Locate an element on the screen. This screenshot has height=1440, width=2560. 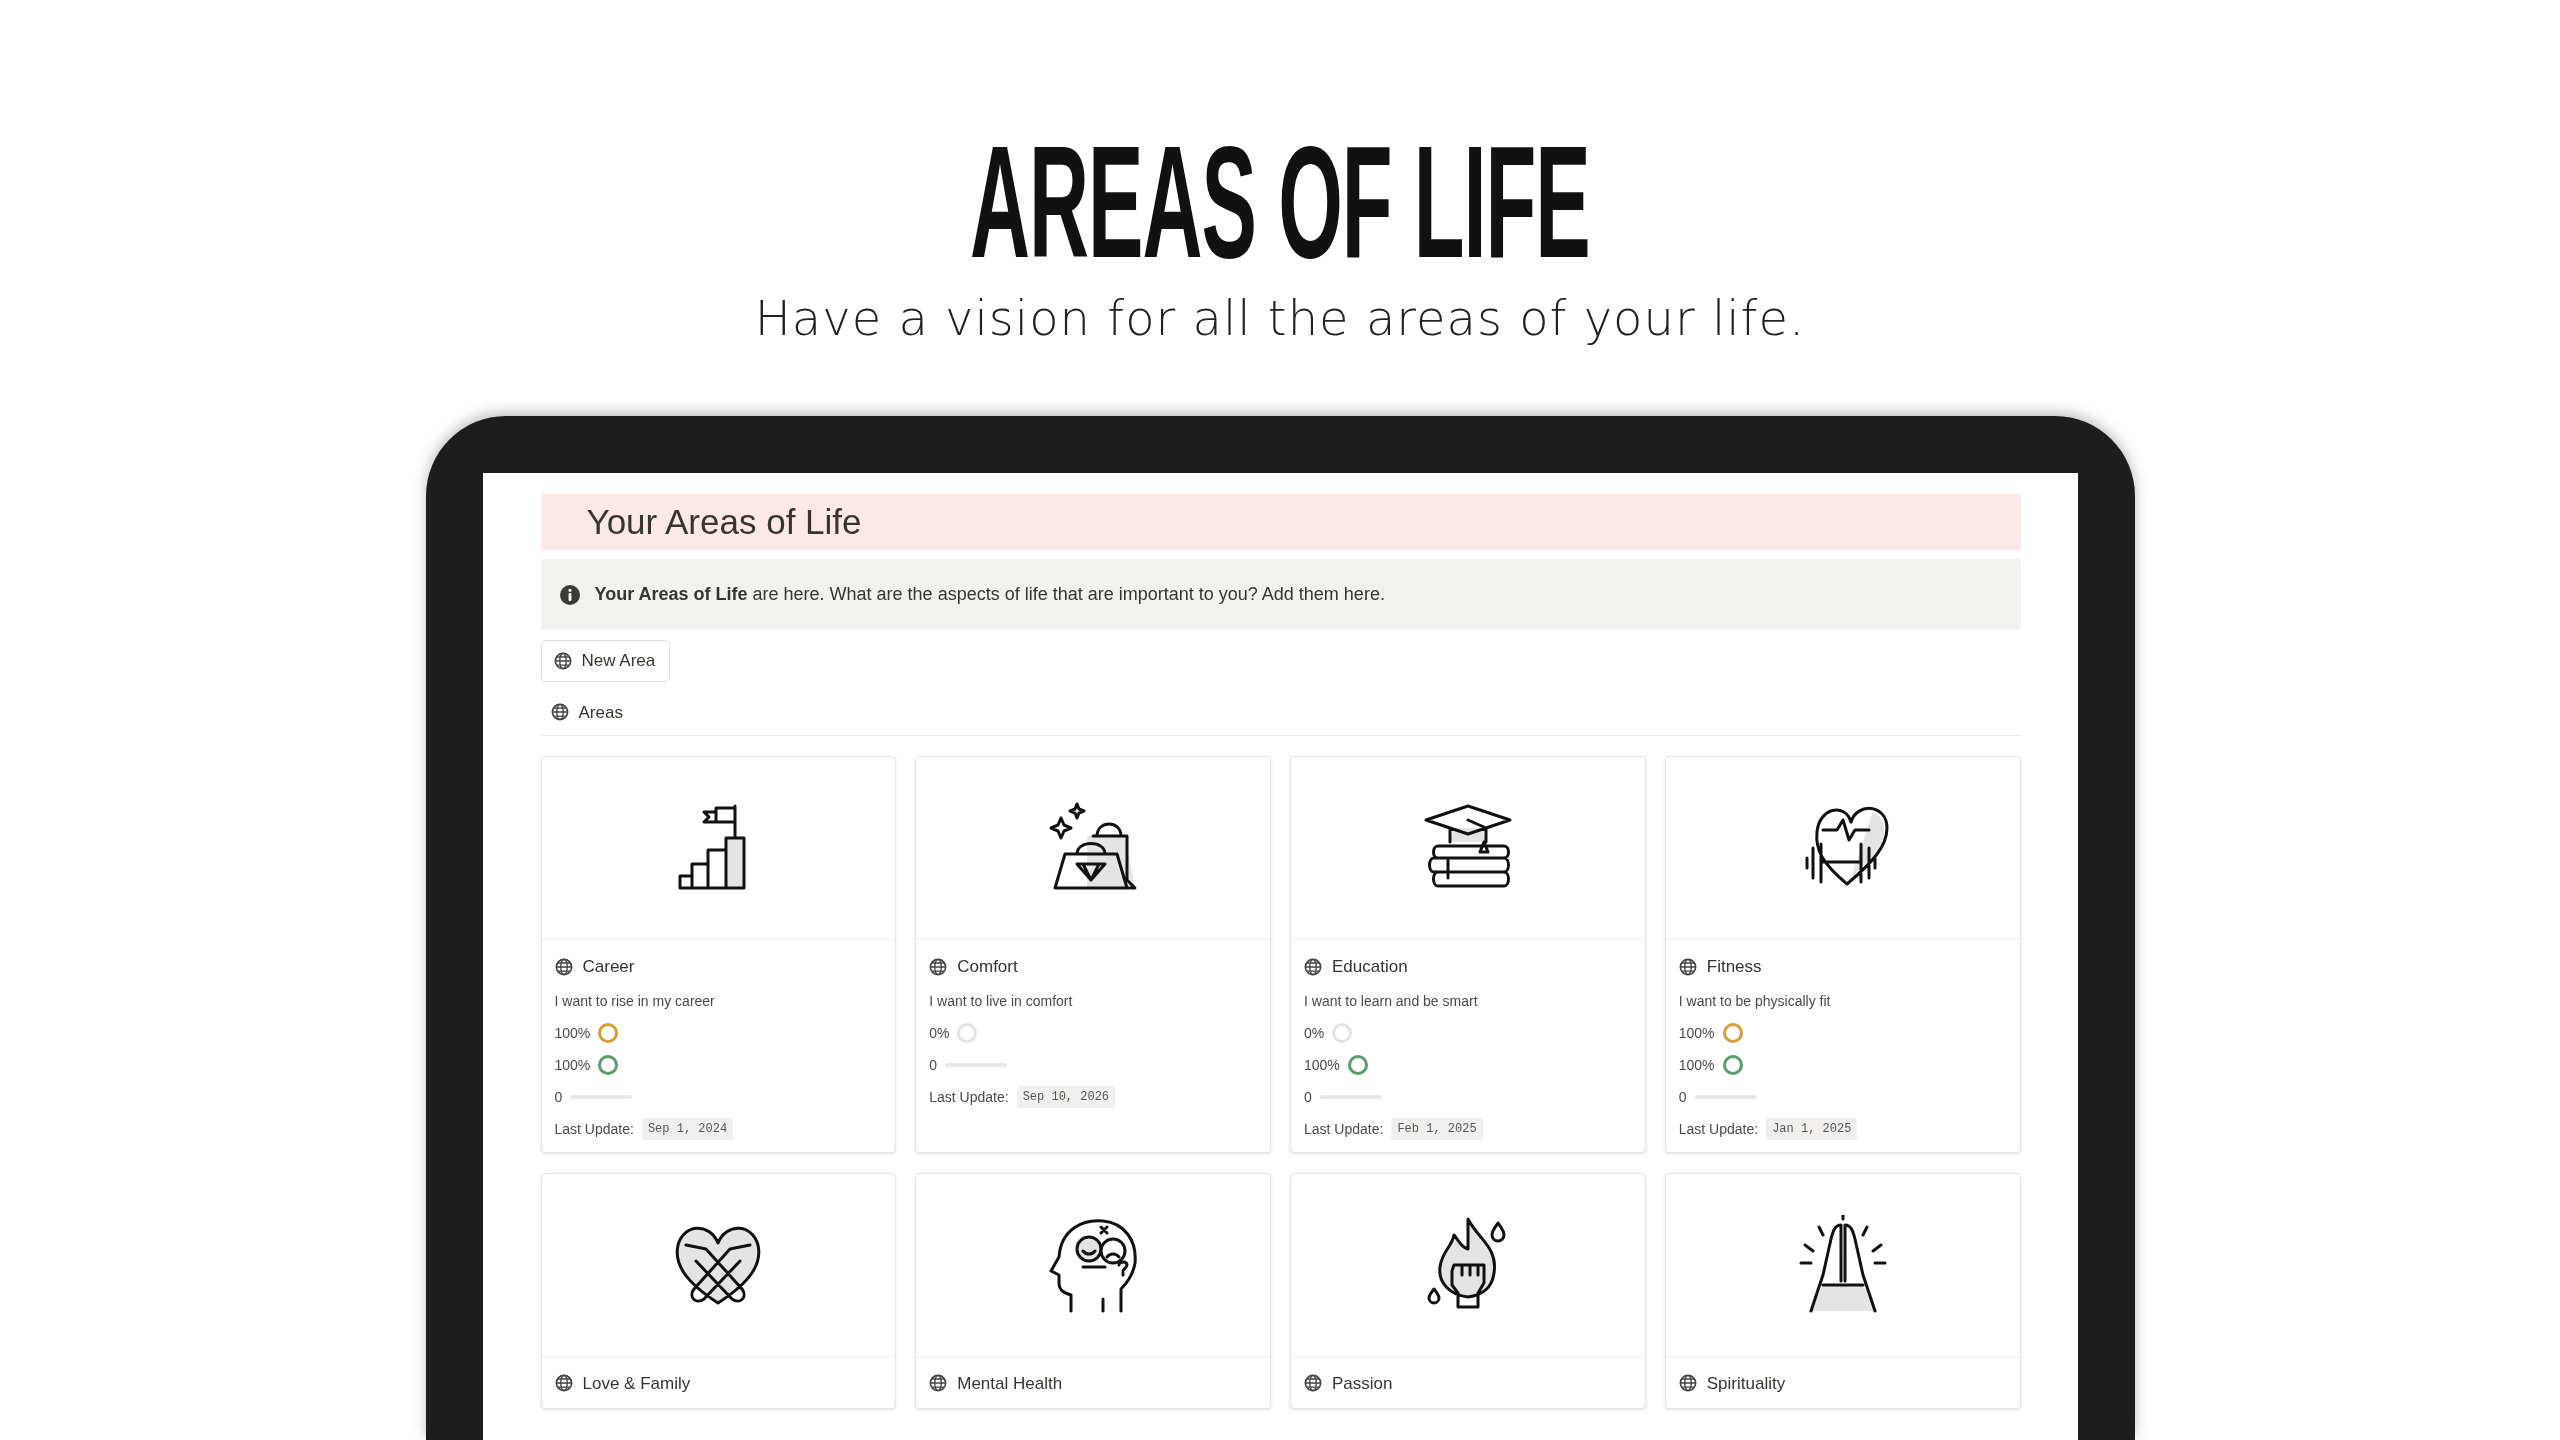
area-description: I want to learn and be smart is located at coordinates (1391, 1001).